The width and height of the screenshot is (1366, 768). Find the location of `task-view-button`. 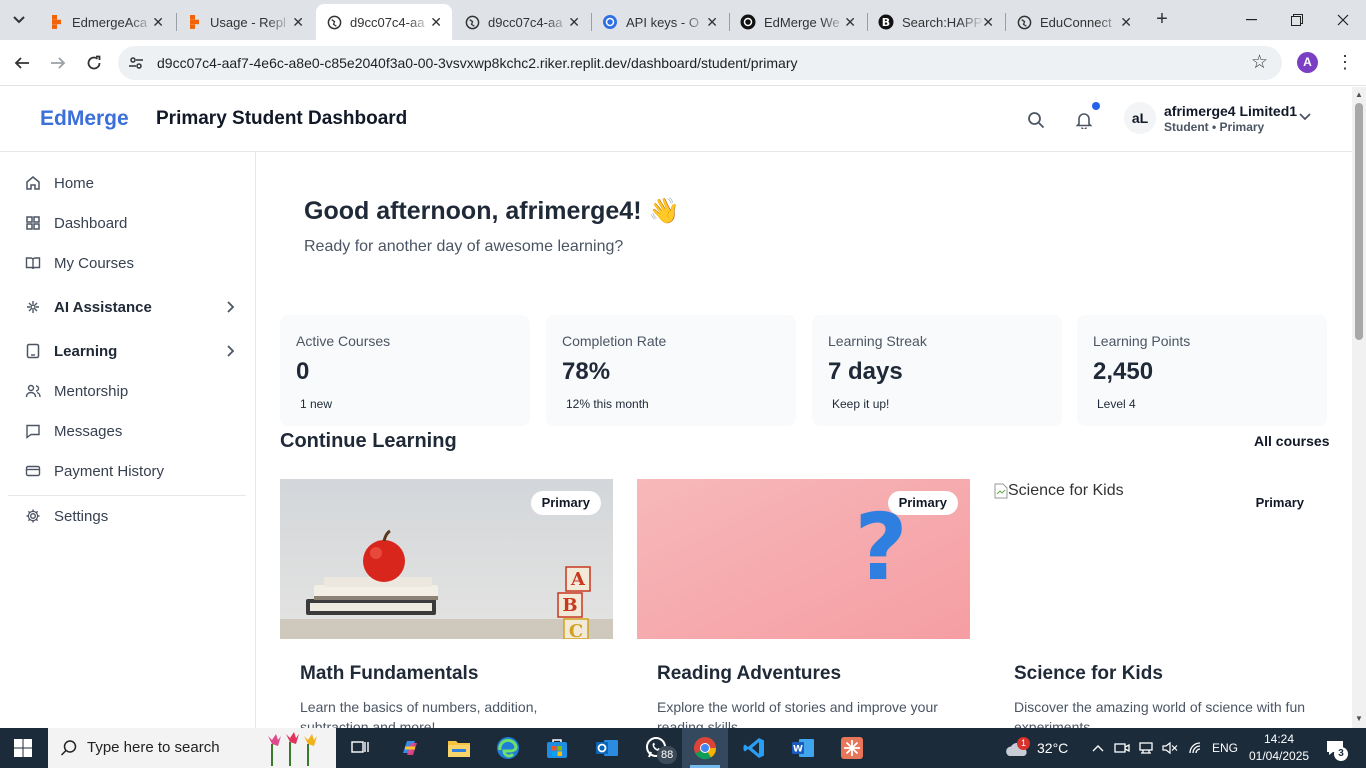

task-view-button is located at coordinates (360, 748).